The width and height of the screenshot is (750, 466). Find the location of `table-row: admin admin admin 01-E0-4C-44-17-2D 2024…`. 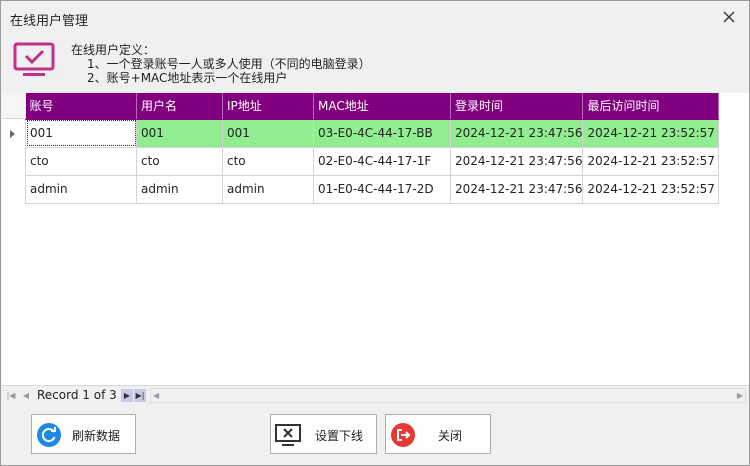

table-row: admin admin admin 01-E0-4C-44-17-2D 2024… is located at coordinates (372, 189).